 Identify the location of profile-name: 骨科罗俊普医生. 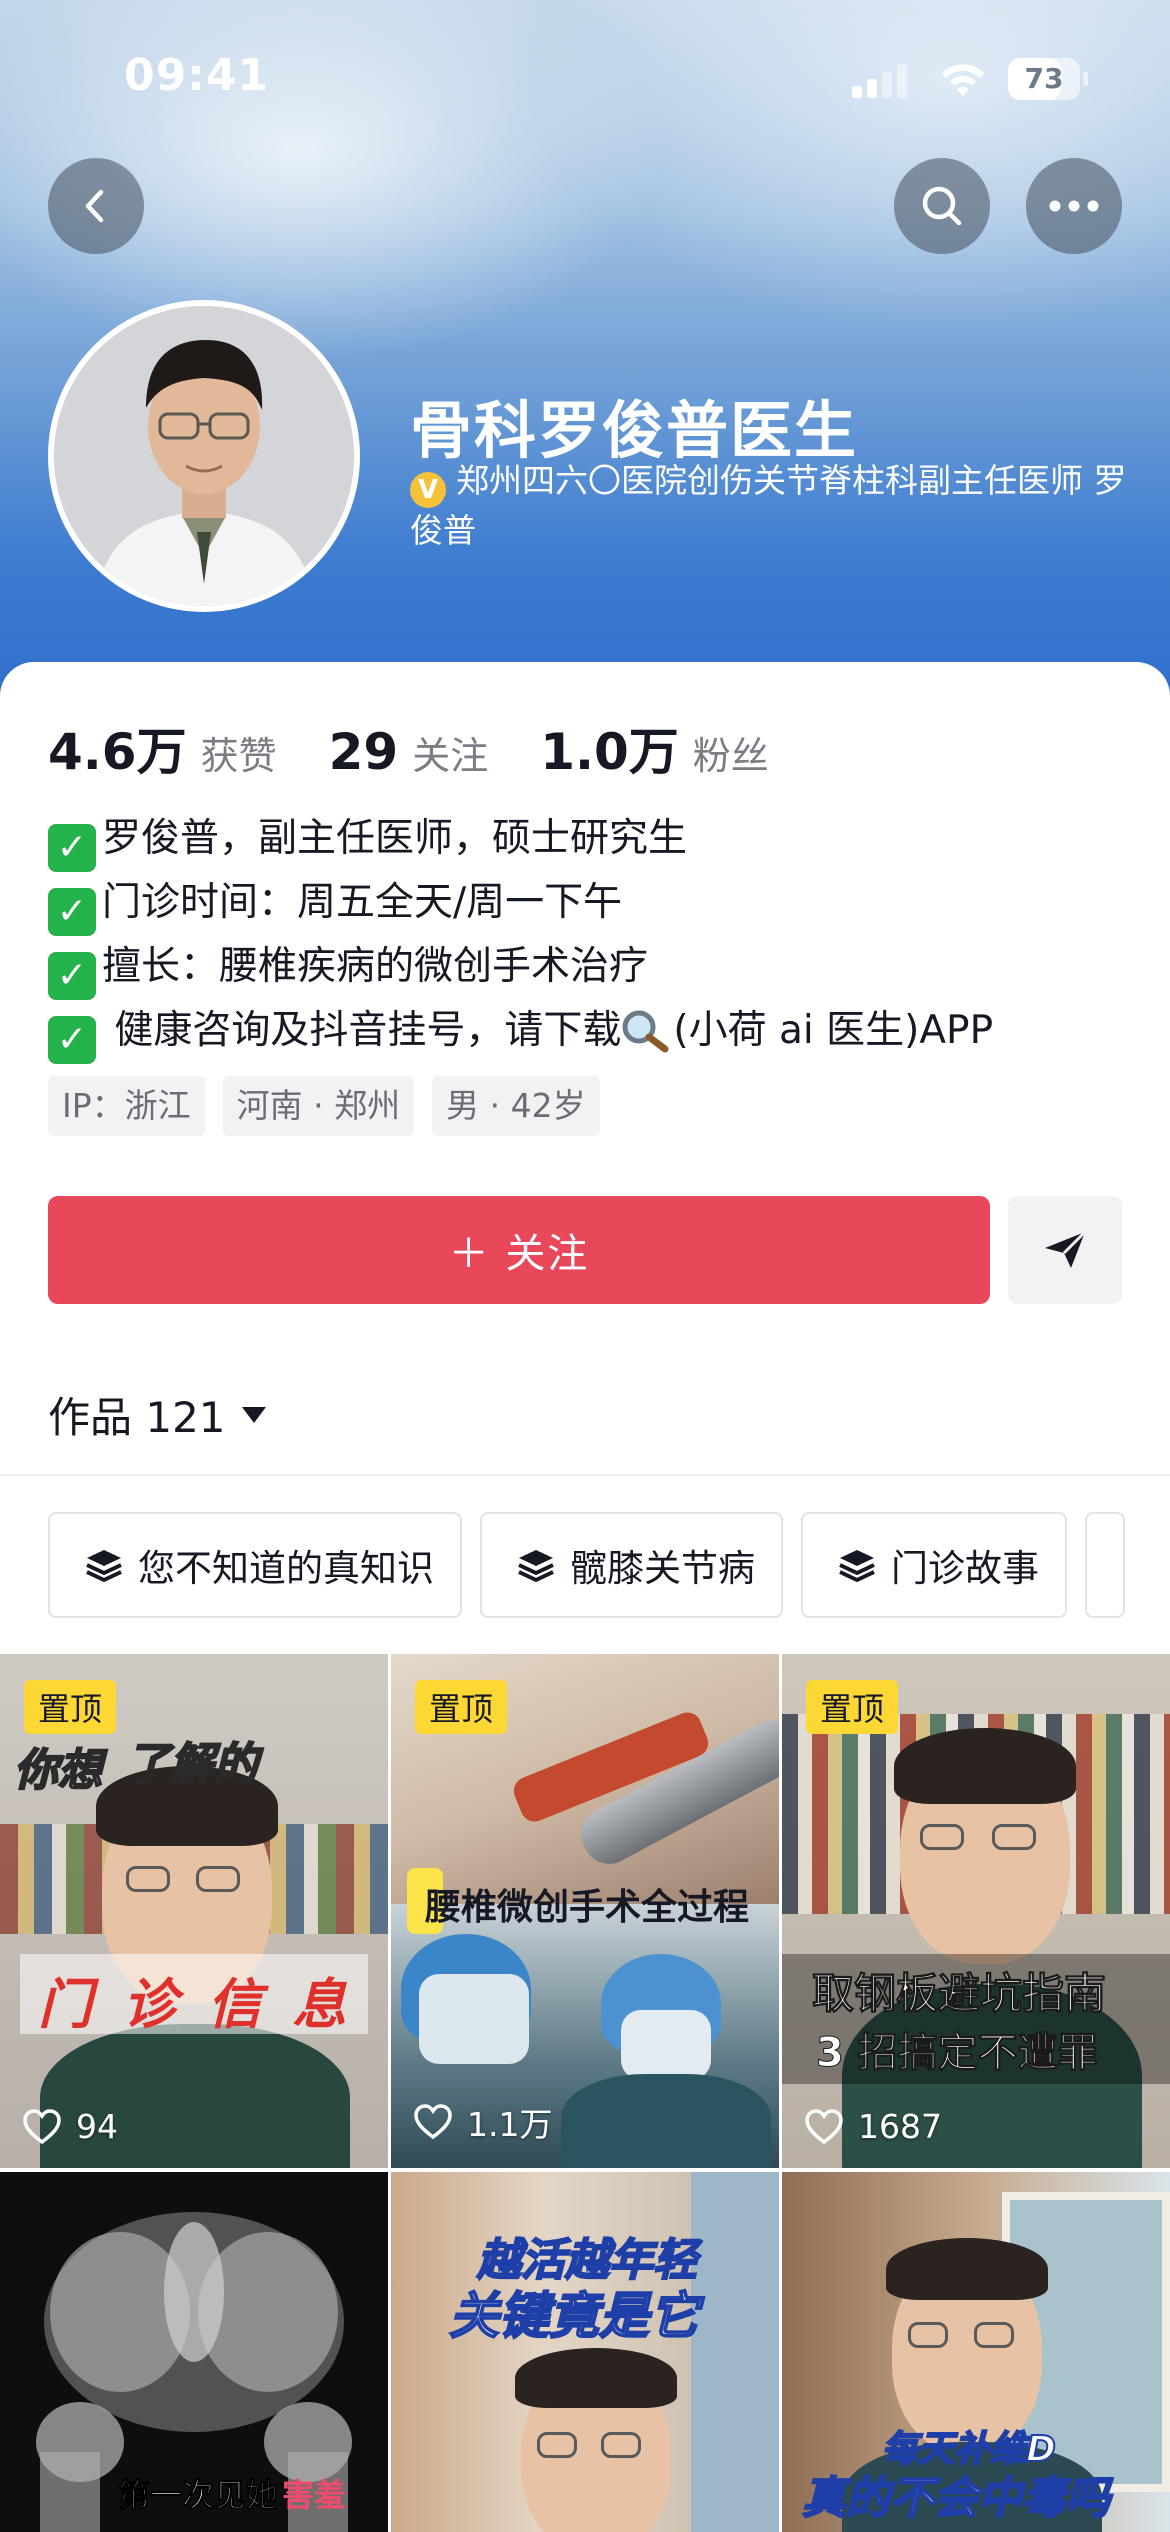
(634, 430).